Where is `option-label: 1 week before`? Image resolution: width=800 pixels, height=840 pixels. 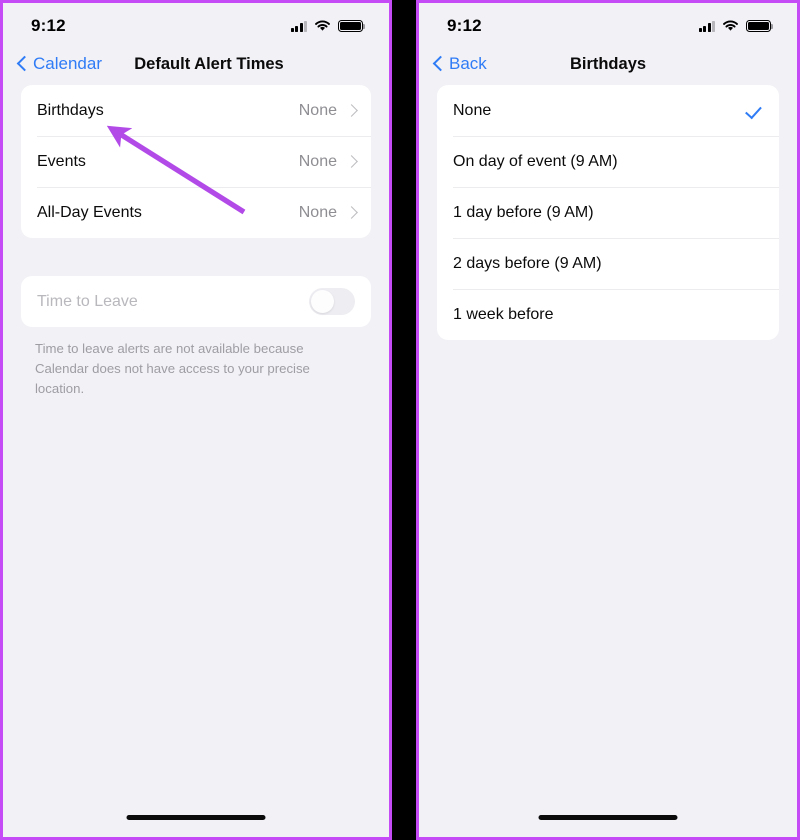
option-label: 1 week before is located at coordinates (503, 314).